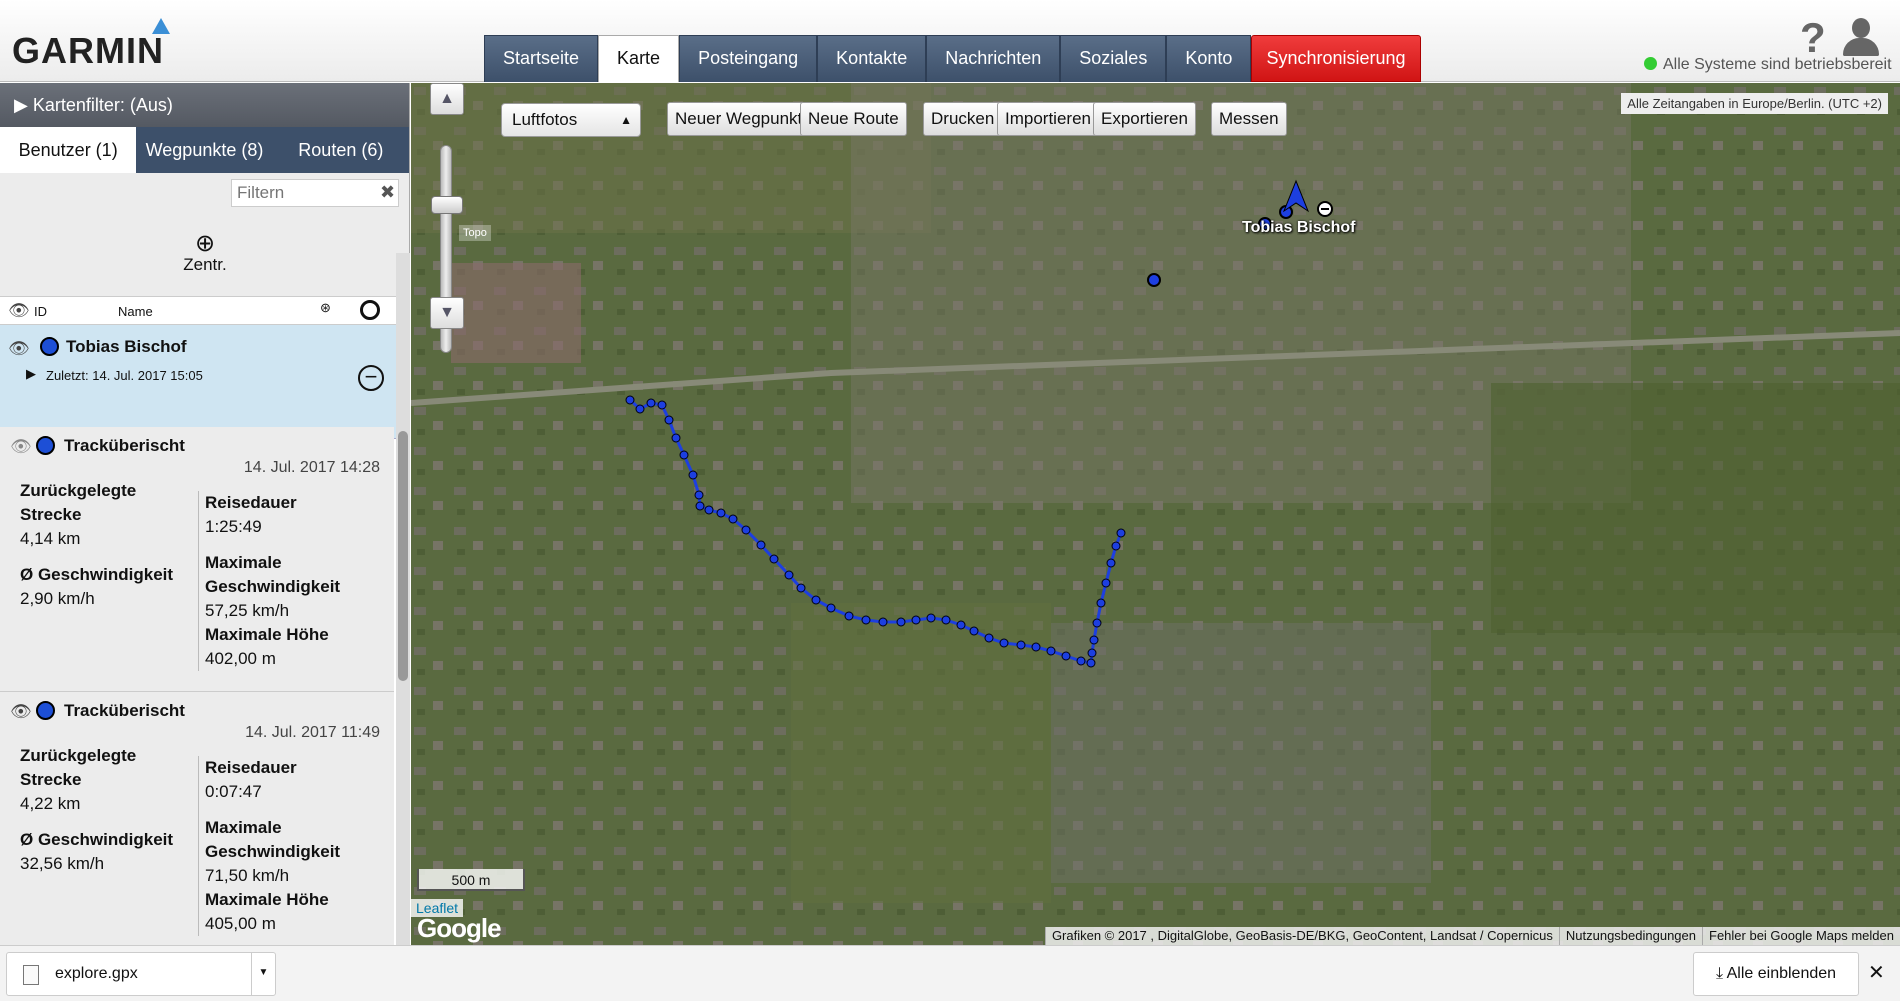  What do you see at coordinates (1630, 936) in the screenshot?
I see `terms-link: Nutzungsbedingungen` at bounding box center [1630, 936].